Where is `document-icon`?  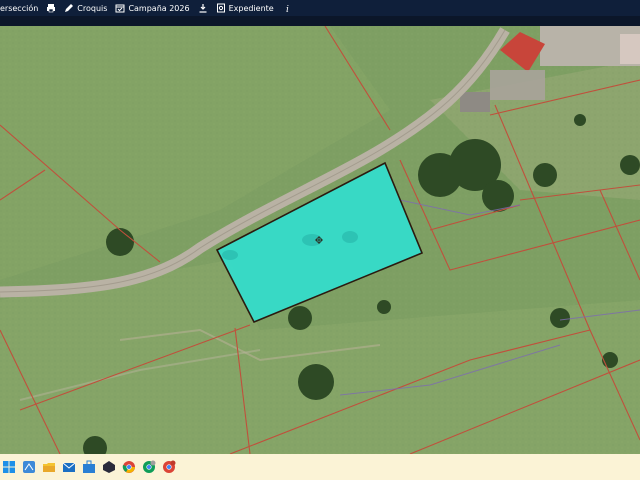 document-icon is located at coordinates (220, 8).